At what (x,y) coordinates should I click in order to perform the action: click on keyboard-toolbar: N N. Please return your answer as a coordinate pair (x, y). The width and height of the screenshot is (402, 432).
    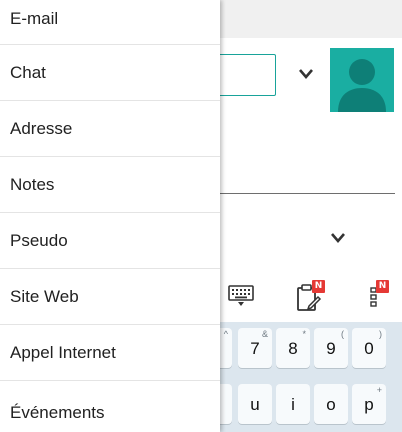
    Looking at the image, I should click on (311, 297).